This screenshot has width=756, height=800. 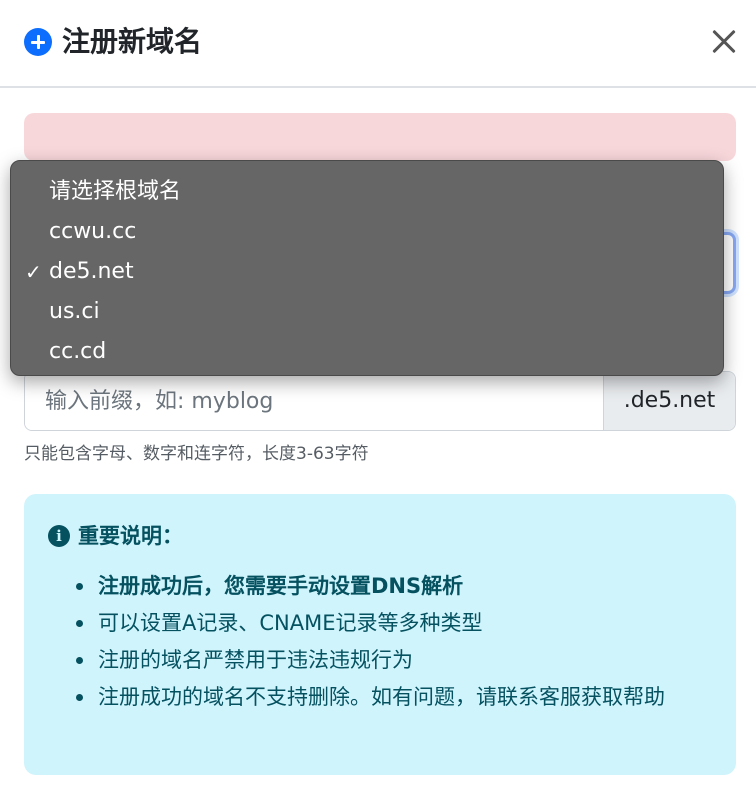 What do you see at coordinates (33, 272) in the screenshot?
I see `checkmark-icon: ✓` at bounding box center [33, 272].